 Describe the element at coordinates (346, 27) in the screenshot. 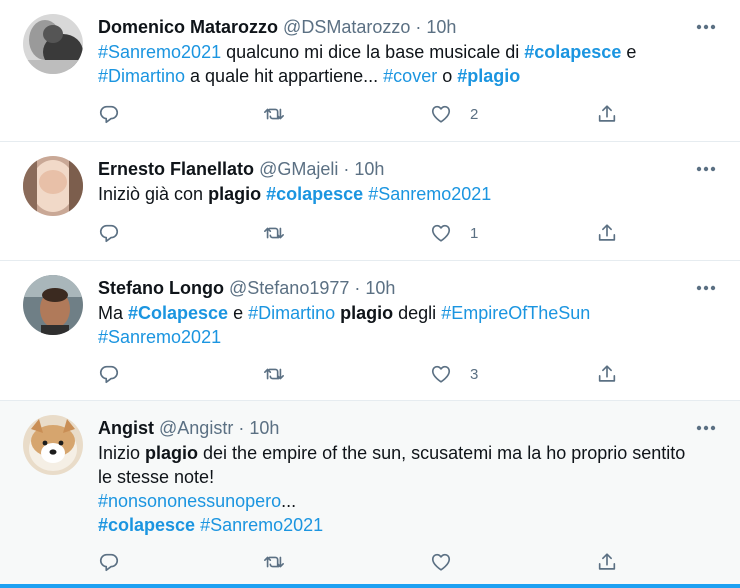

I see `user-handle: @DSMatarozzo` at that location.